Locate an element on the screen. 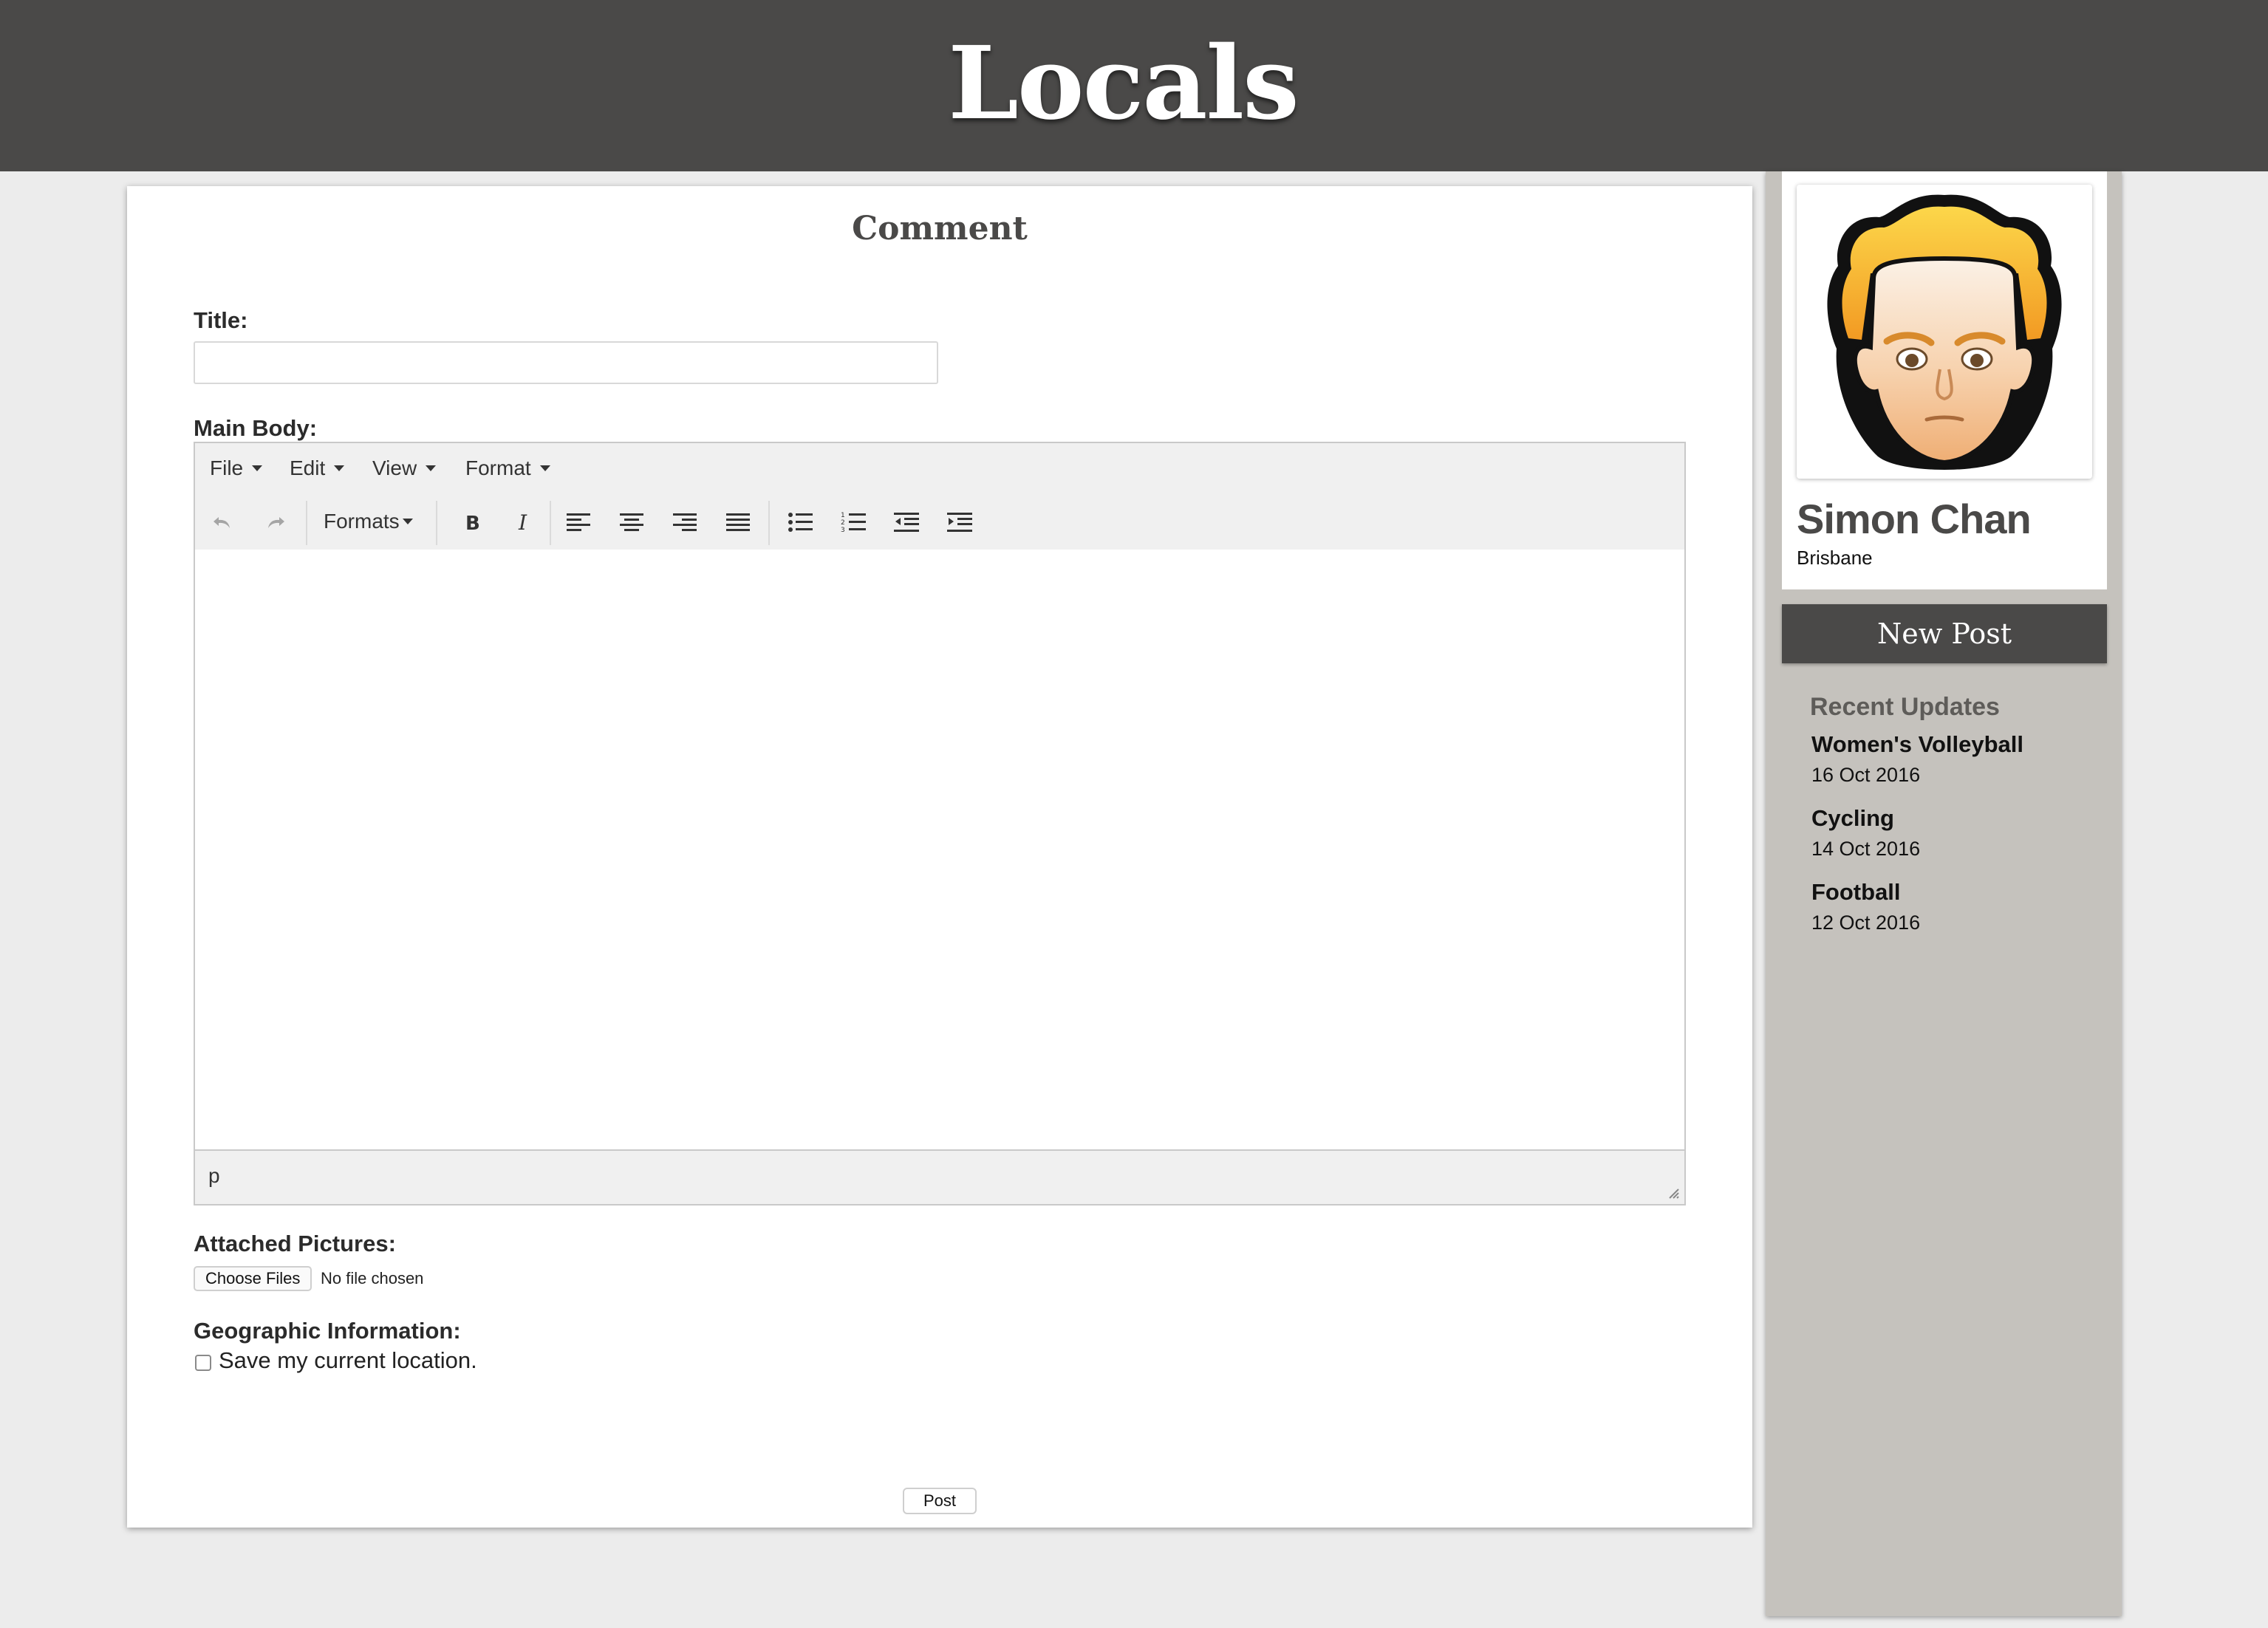 This screenshot has height=1628, width=2268. profile-card: Simon Chan Brisbane is located at coordinates (1944, 380).